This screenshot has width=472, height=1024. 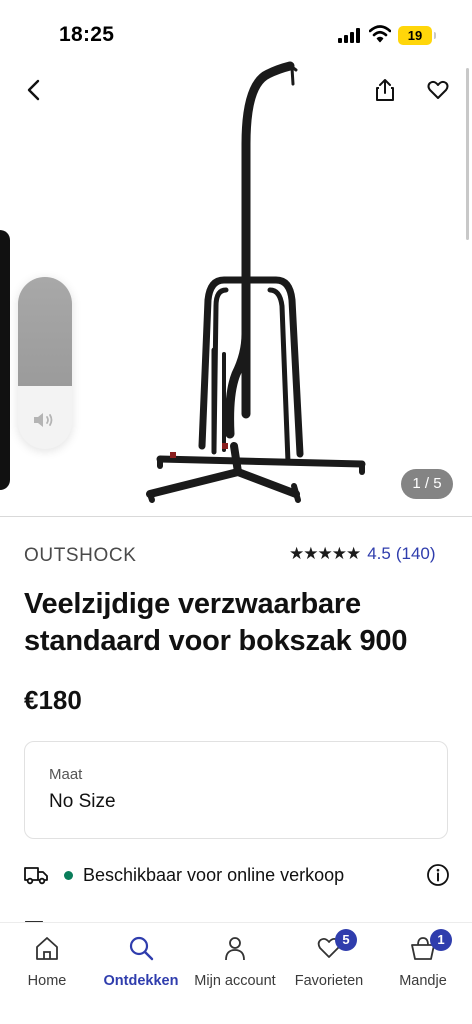 I want to click on divider, so click(x=236, y=516).